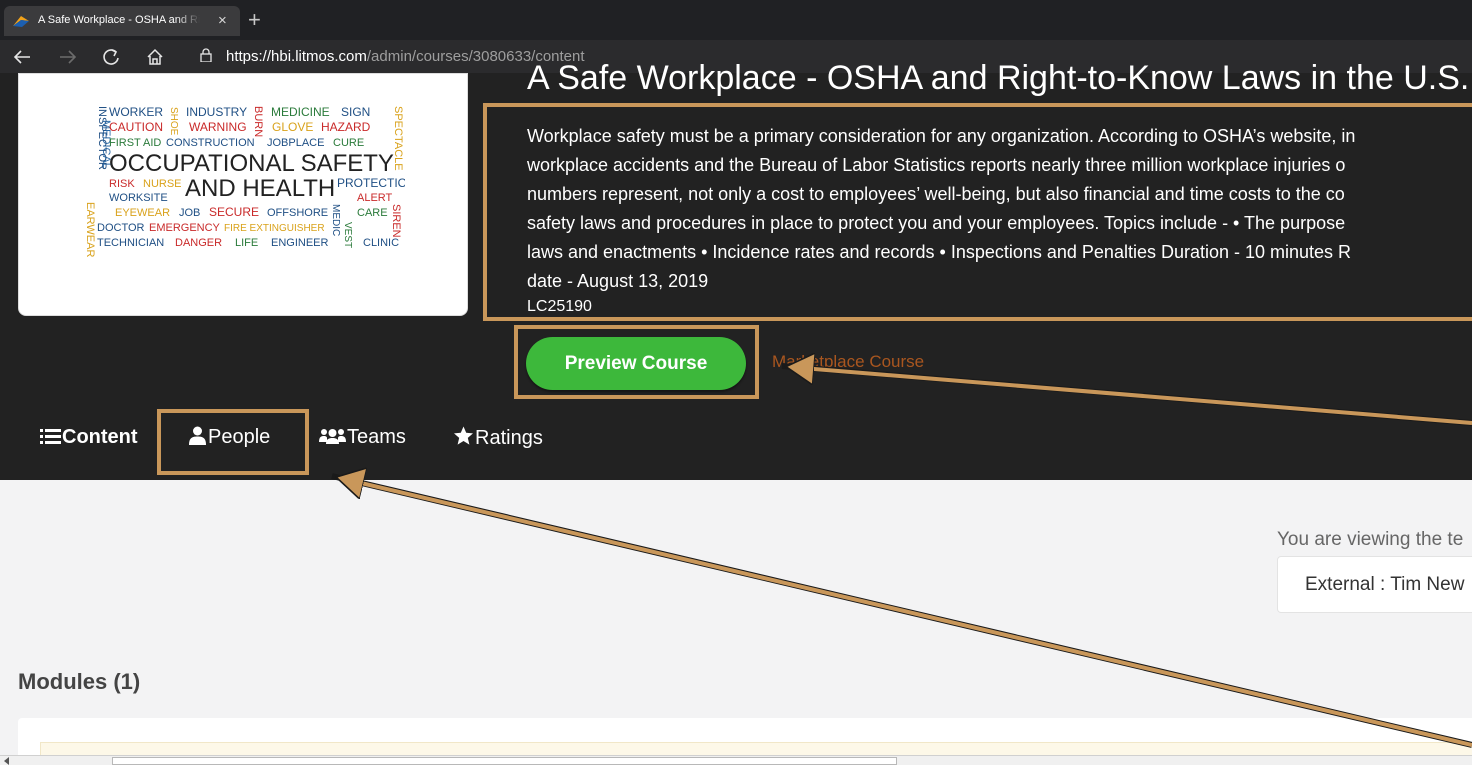 This screenshot has height=765, width=1472. I want to click on word-industry: INDUSTRY, so click(216, 112).